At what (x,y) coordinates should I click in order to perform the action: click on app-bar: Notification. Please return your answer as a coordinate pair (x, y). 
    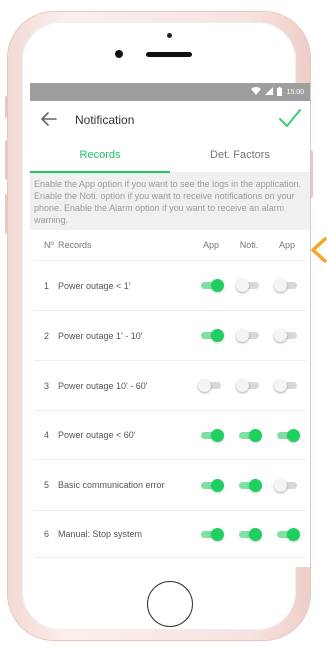
    Looking at the image, I should click on (170, 119).